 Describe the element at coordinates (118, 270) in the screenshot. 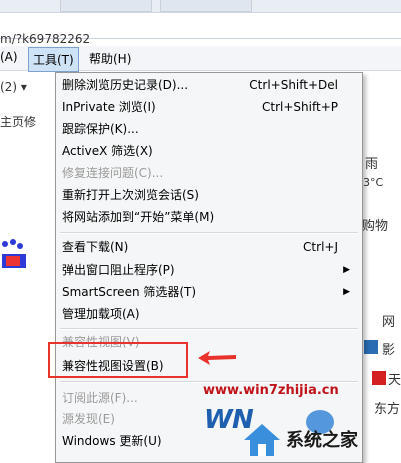

I see `menu-item-label: 弹出窗口阻止程序(P)` at that location.